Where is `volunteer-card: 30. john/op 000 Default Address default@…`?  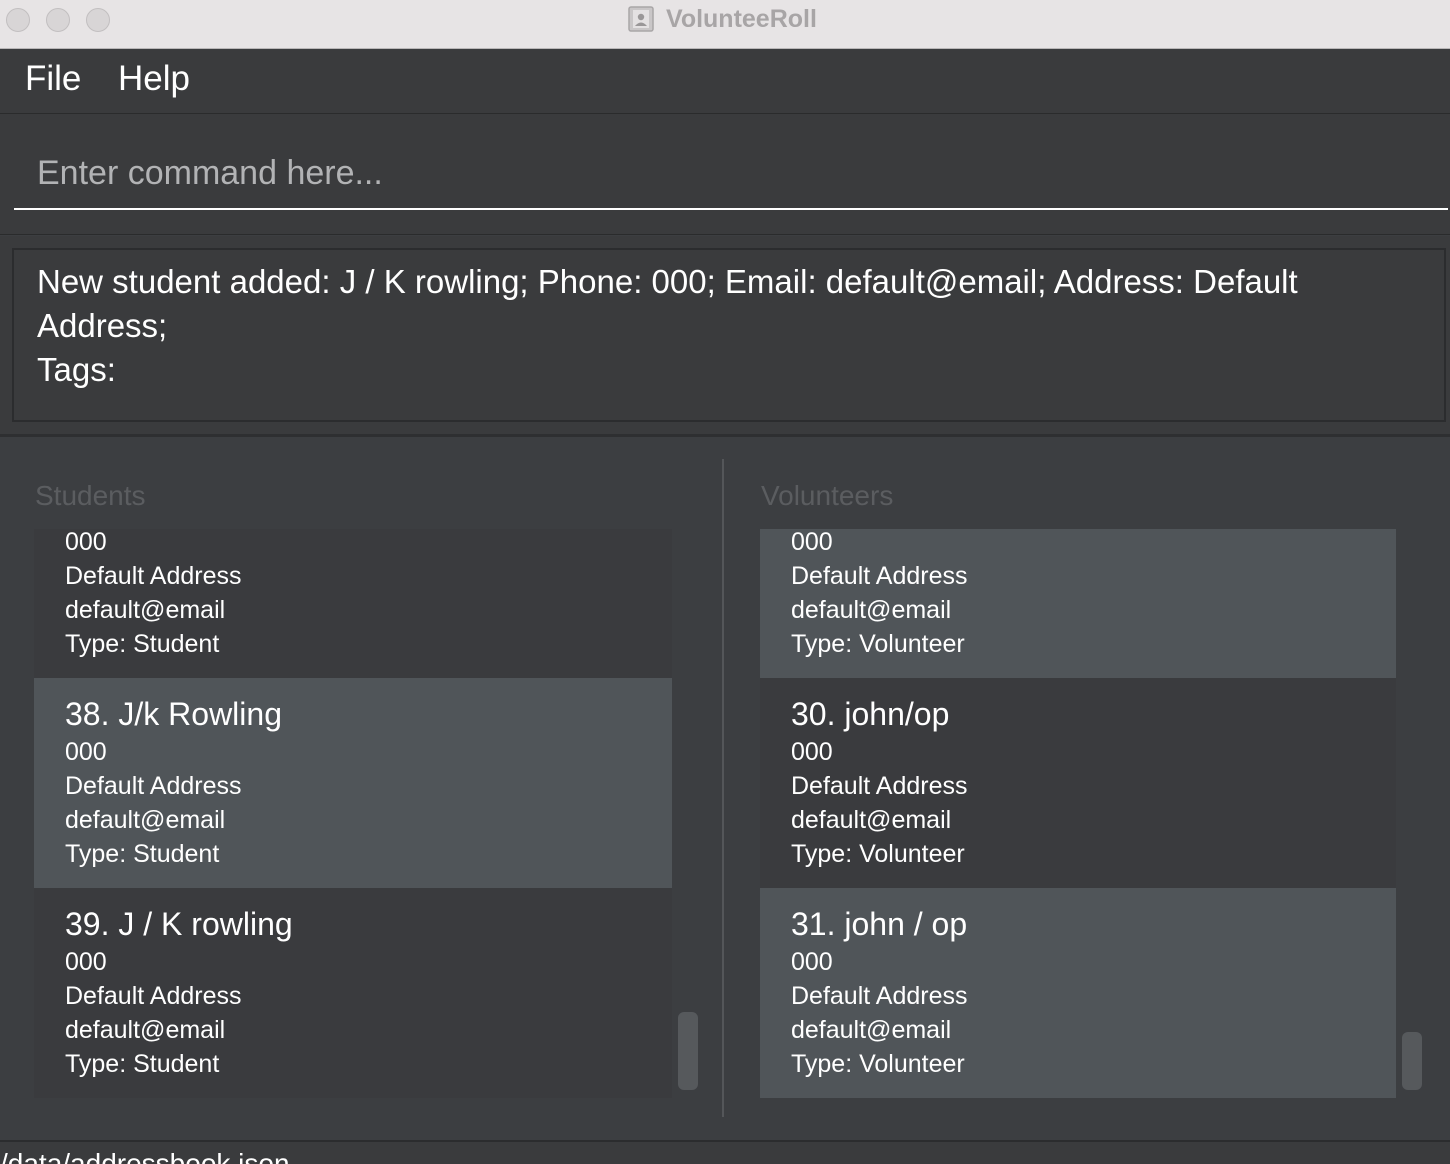
volunteer-card: 30. john/op 000 Default Address default@… is located at coordinates (1078, 783).